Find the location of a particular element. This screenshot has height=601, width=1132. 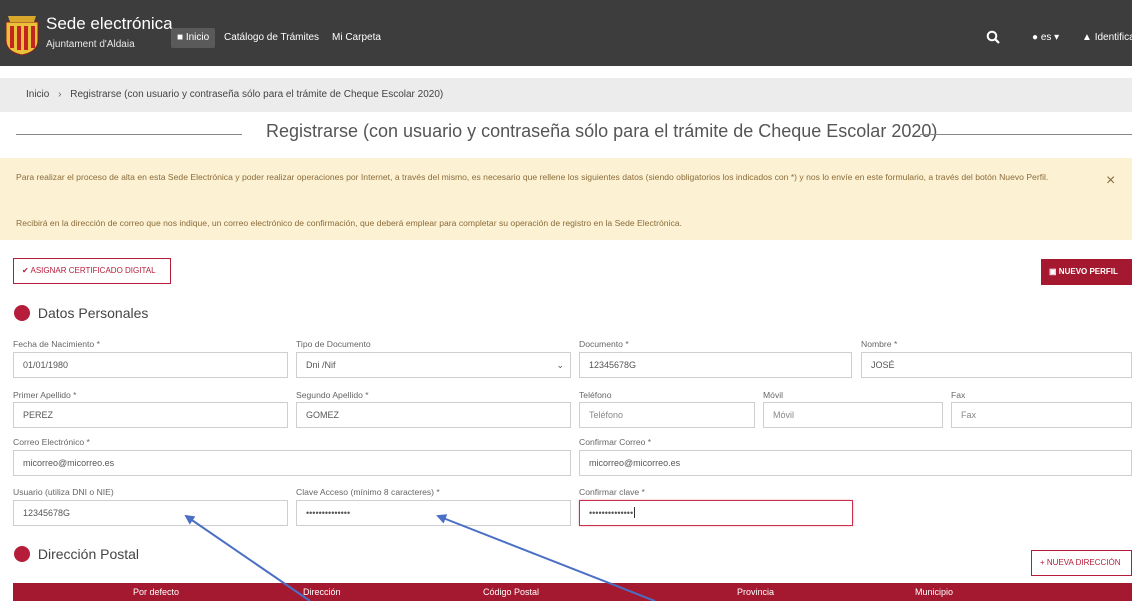

username-label: Usuario (utiliza DNI o NIE) is located at coordinates (63, 492).